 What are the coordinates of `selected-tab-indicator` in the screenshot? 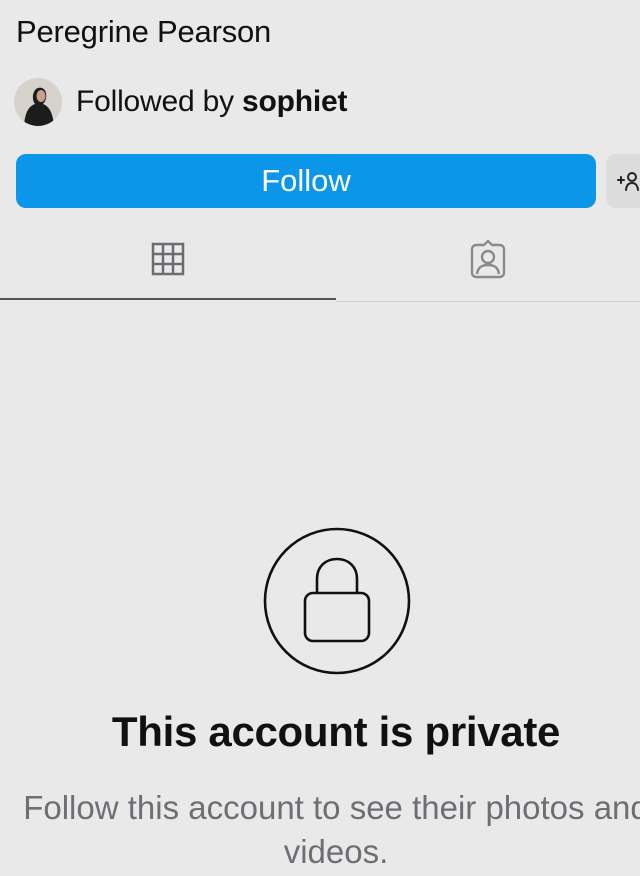 It's located at (168, 299).